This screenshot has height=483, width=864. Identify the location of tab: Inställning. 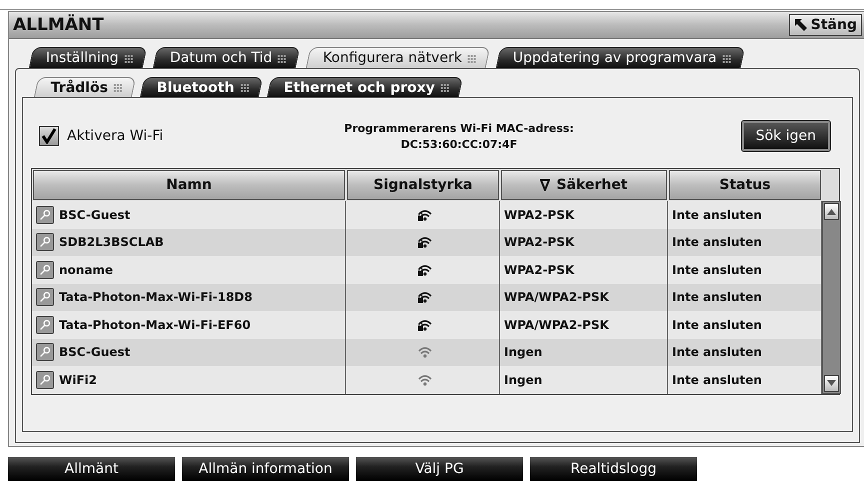
(87, 57).